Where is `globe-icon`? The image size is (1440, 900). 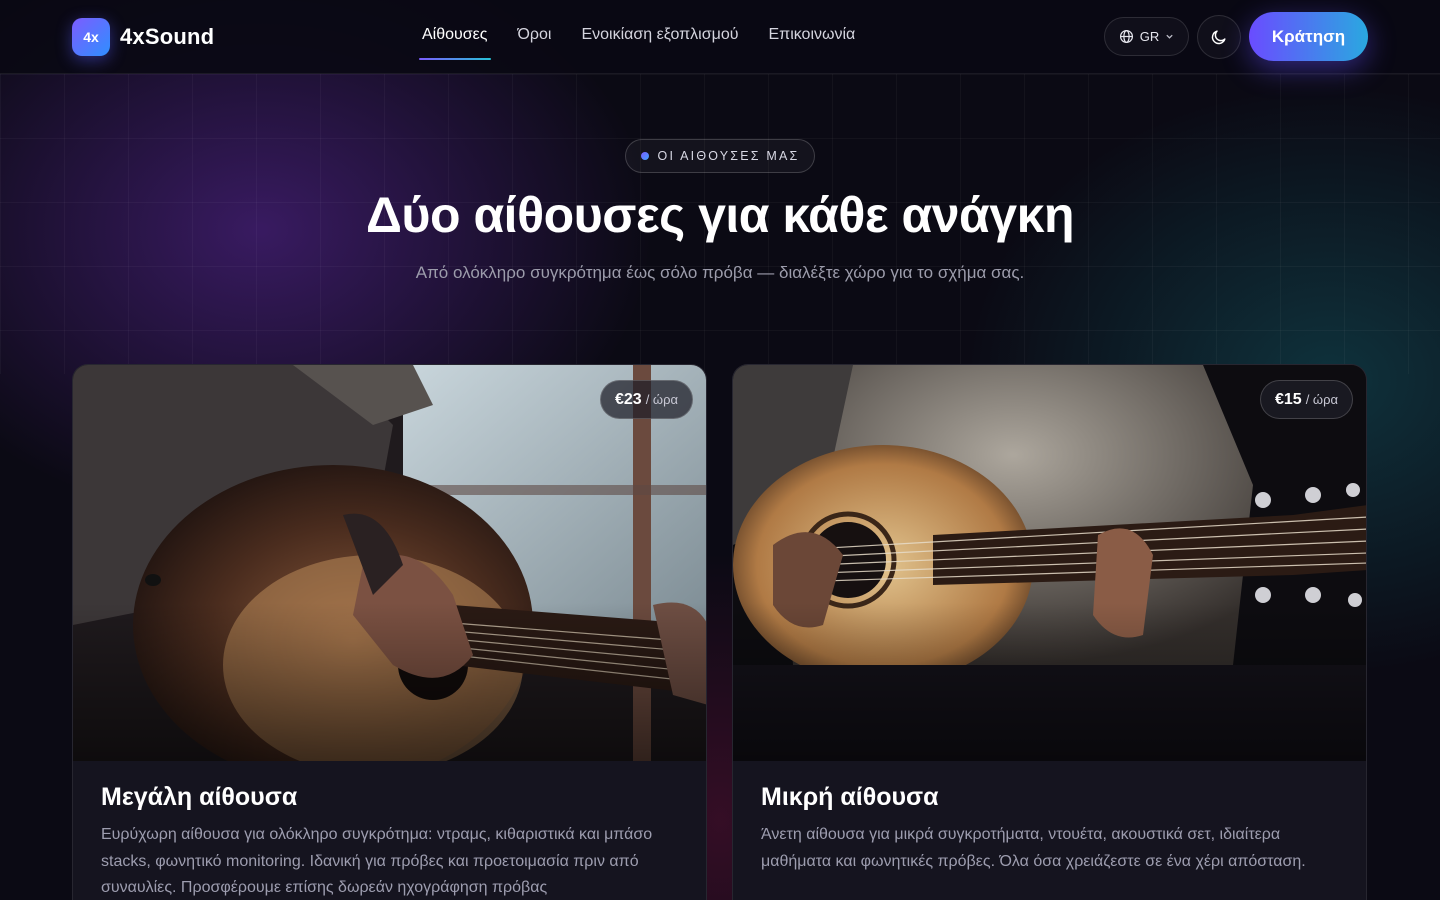 globe-icon is located at coordinates (1126, 36).